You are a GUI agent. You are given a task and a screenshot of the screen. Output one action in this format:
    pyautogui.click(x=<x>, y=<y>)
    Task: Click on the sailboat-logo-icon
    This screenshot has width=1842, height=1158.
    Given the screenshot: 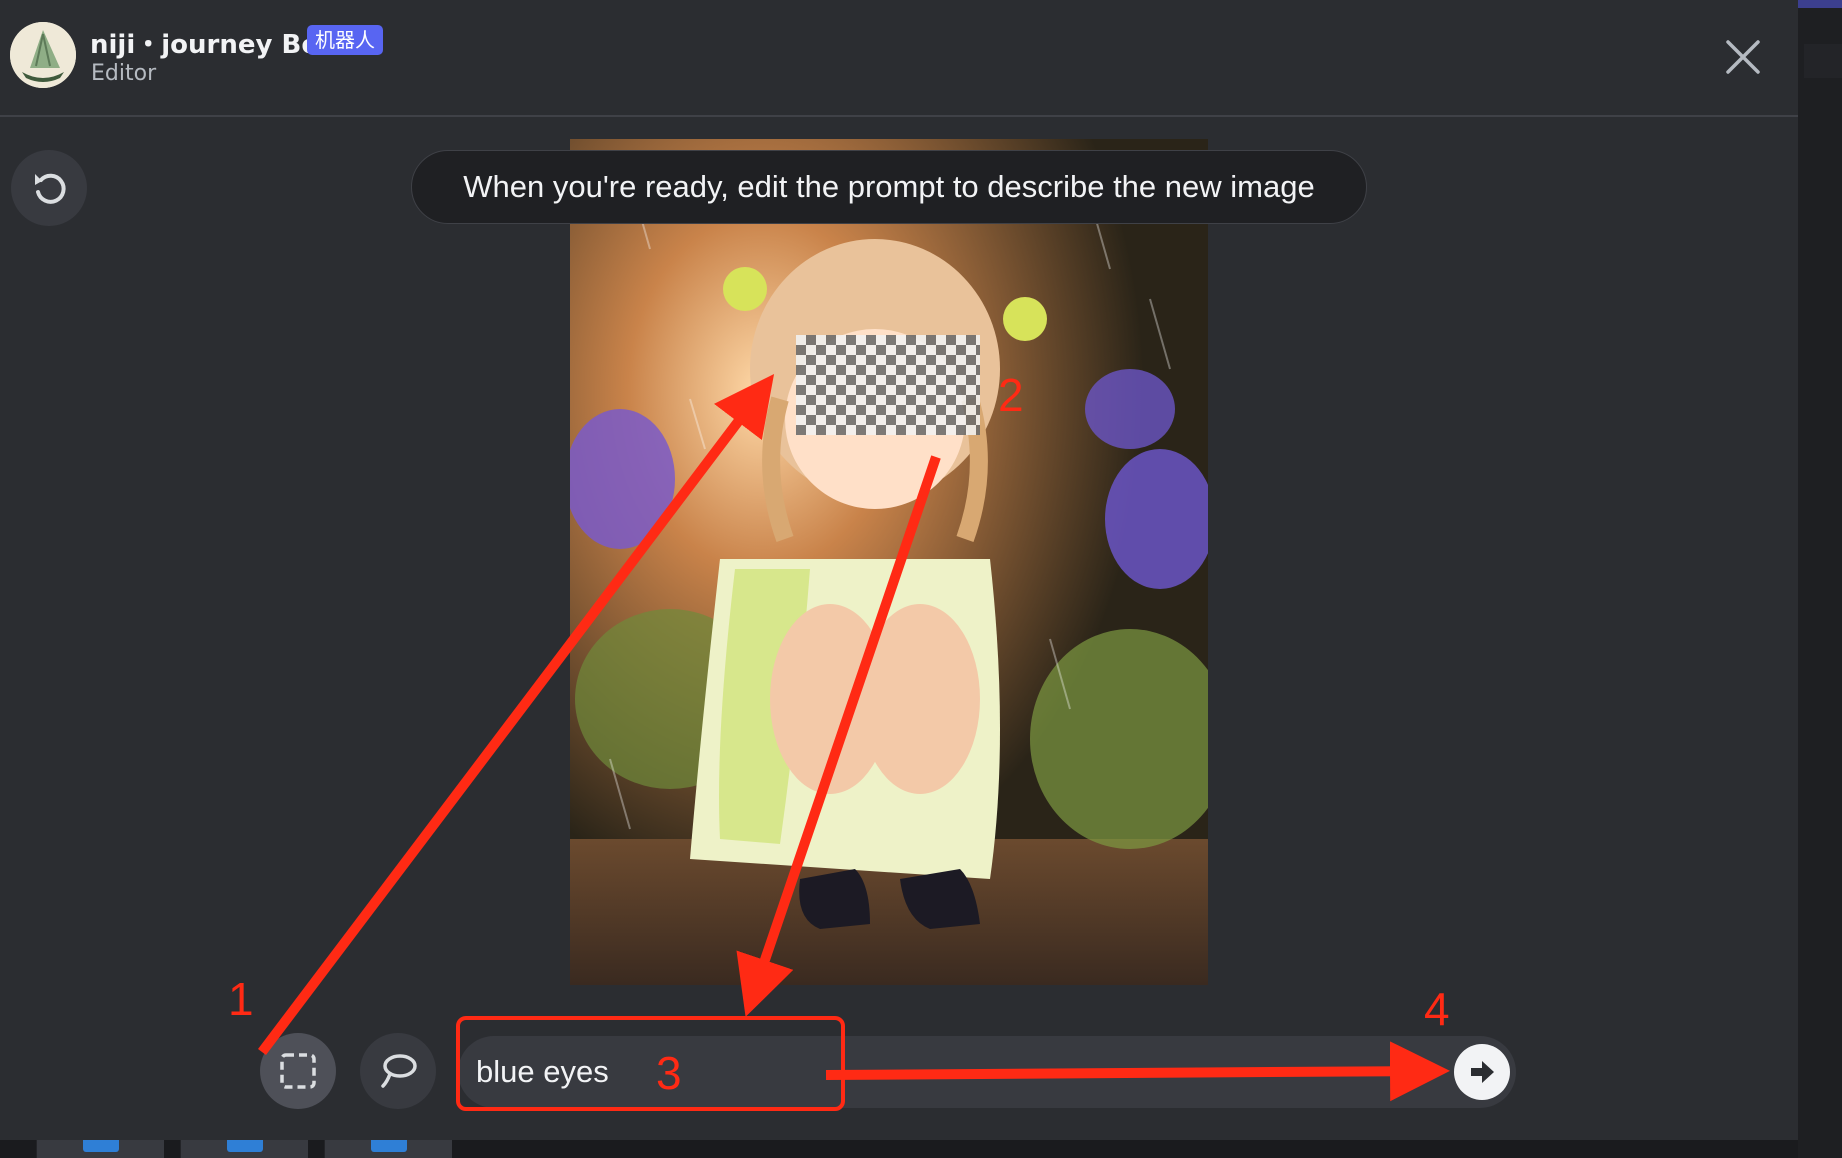 What is the action you would take?
    pyautogui.click(x=43, y=55)
    